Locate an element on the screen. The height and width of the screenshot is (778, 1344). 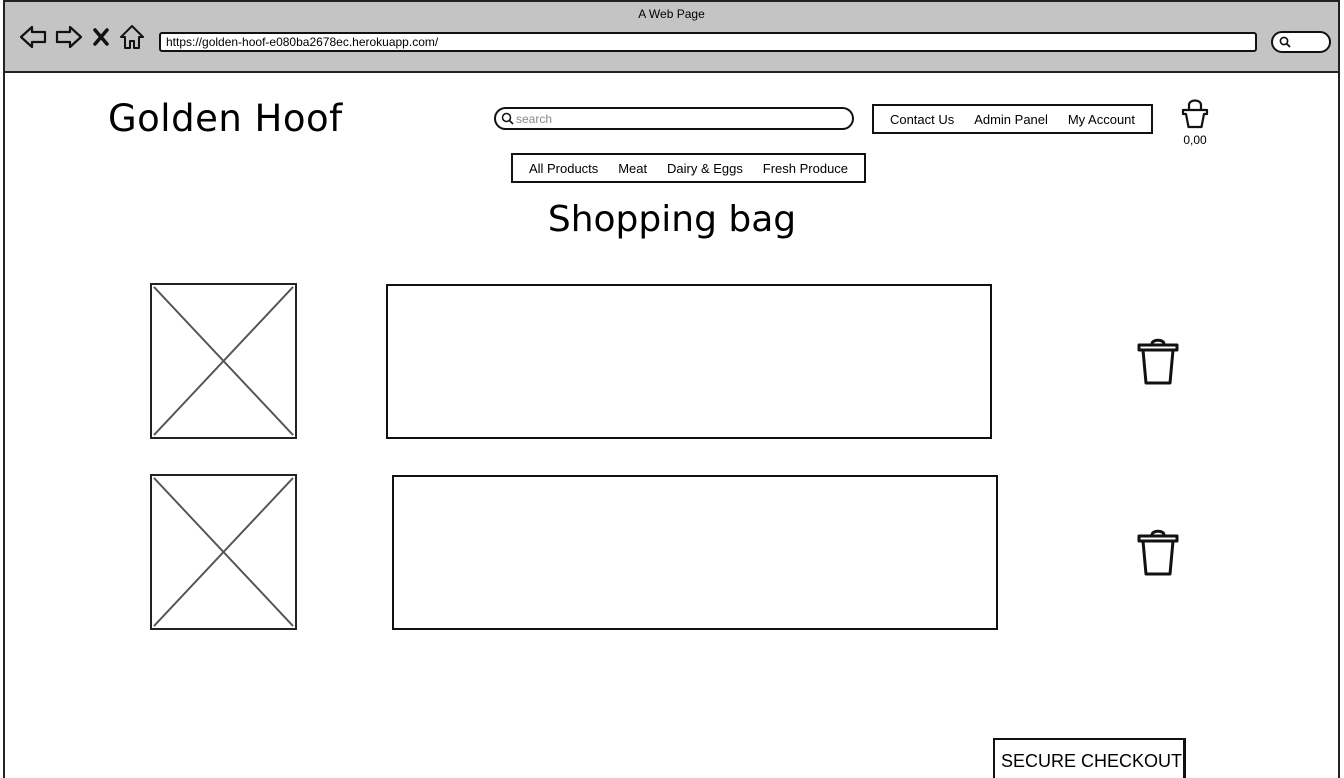
site-logo: Golden Hoof is located at coordinates (225, 118).